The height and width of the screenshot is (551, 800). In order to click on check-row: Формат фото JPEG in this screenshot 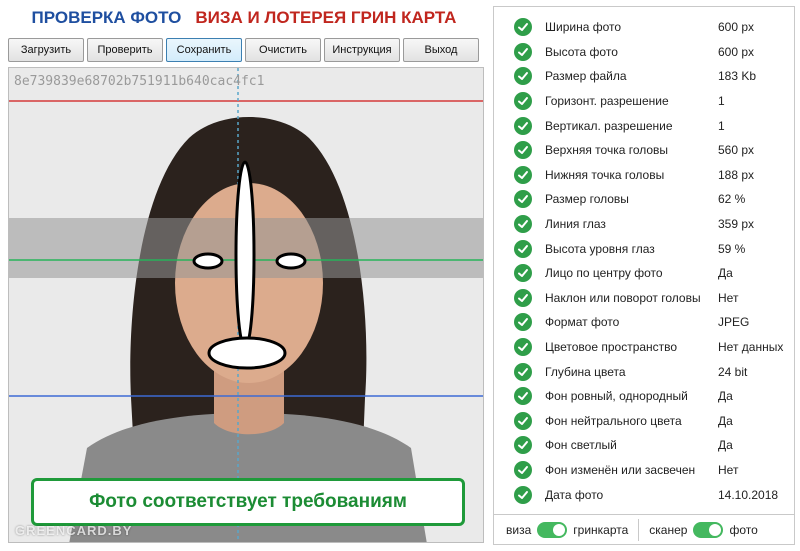, I will do `click(644, 322)`.